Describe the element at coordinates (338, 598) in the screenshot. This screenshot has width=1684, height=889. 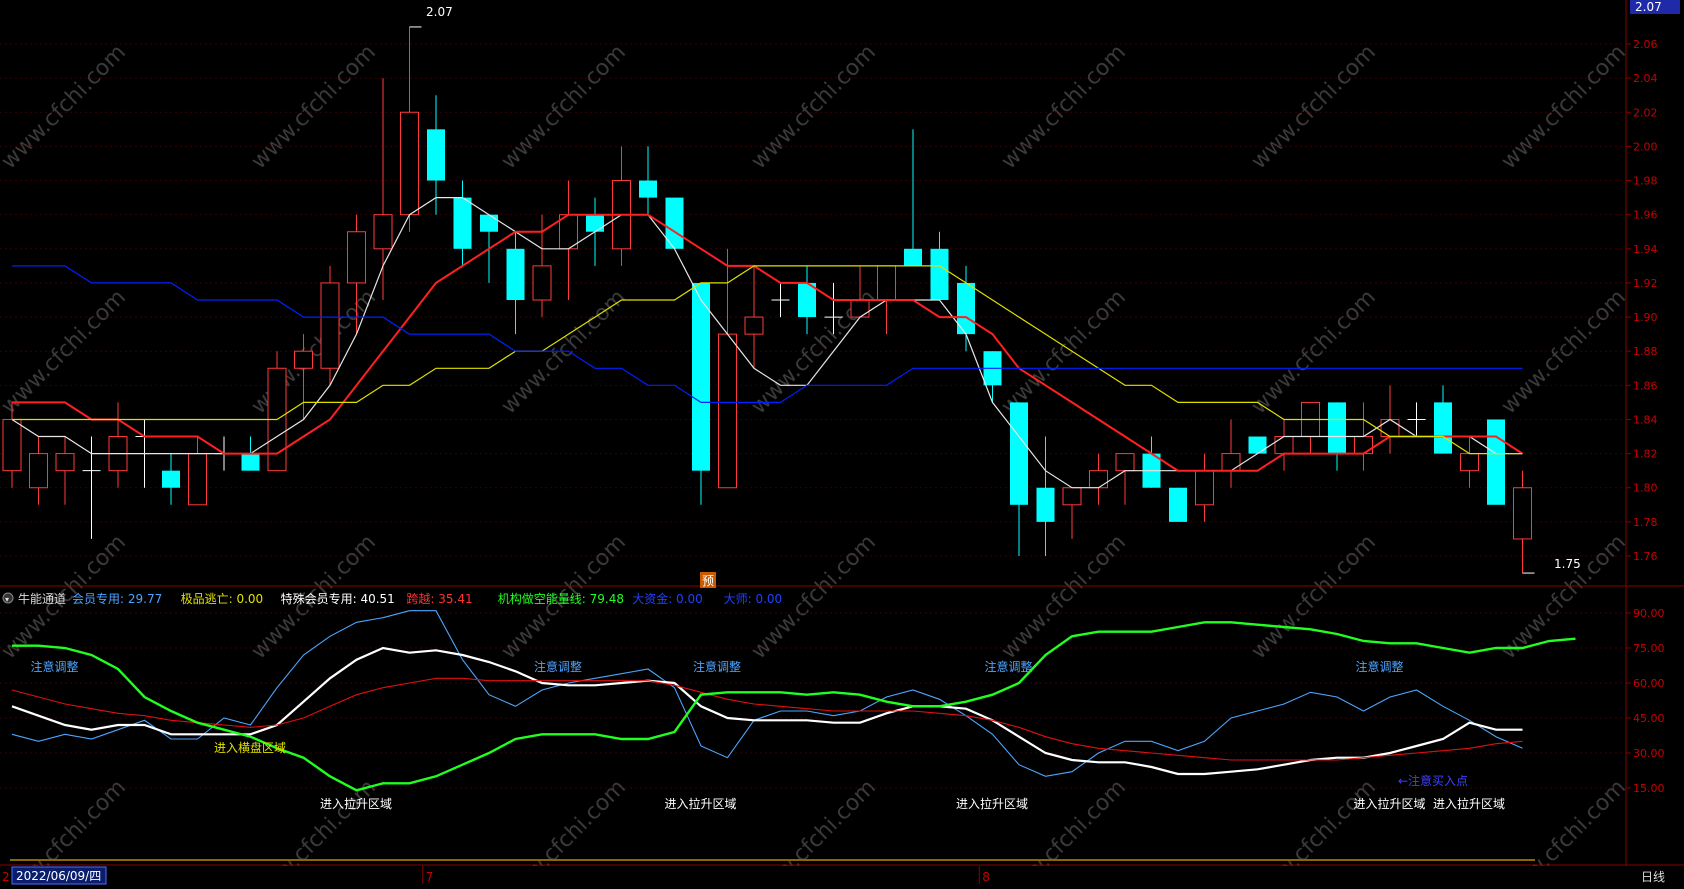
I see `legend-item: 特殊会员专用: 40.51` at that location.